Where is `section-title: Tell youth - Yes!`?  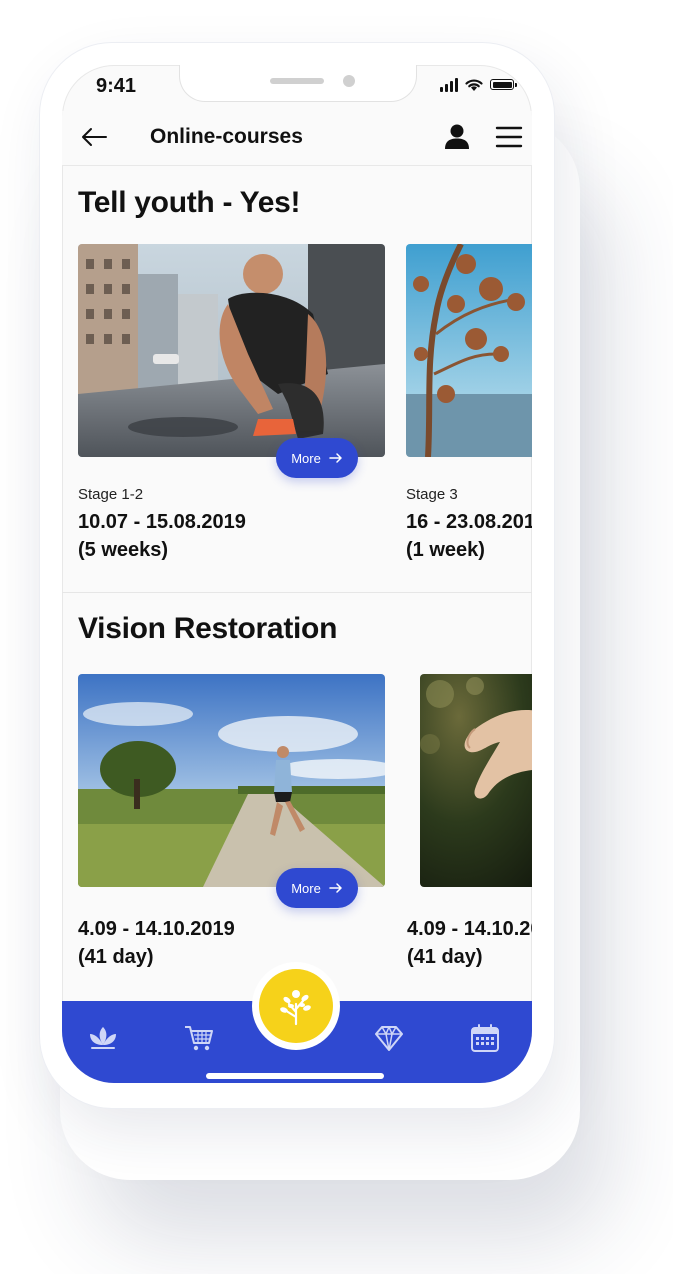
section-title: Tell youth - Yes! is located at coordinates (189, 202).